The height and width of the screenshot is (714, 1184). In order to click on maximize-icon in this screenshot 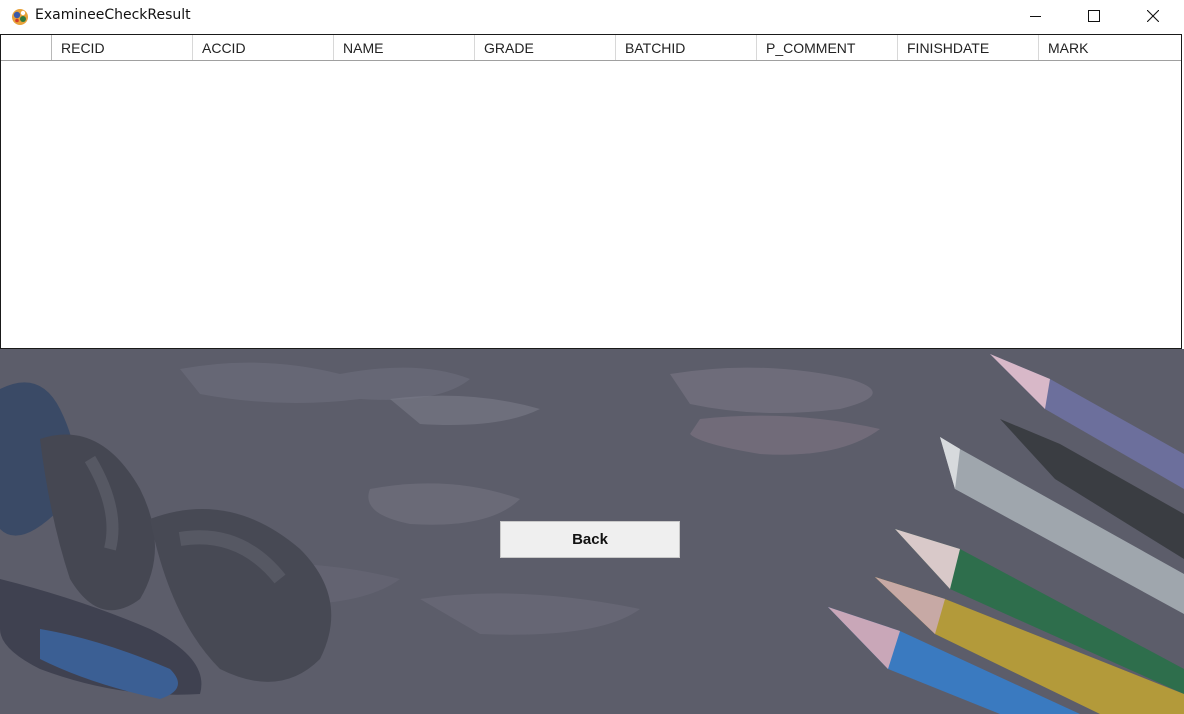, I will do `click(1094, 15)`.